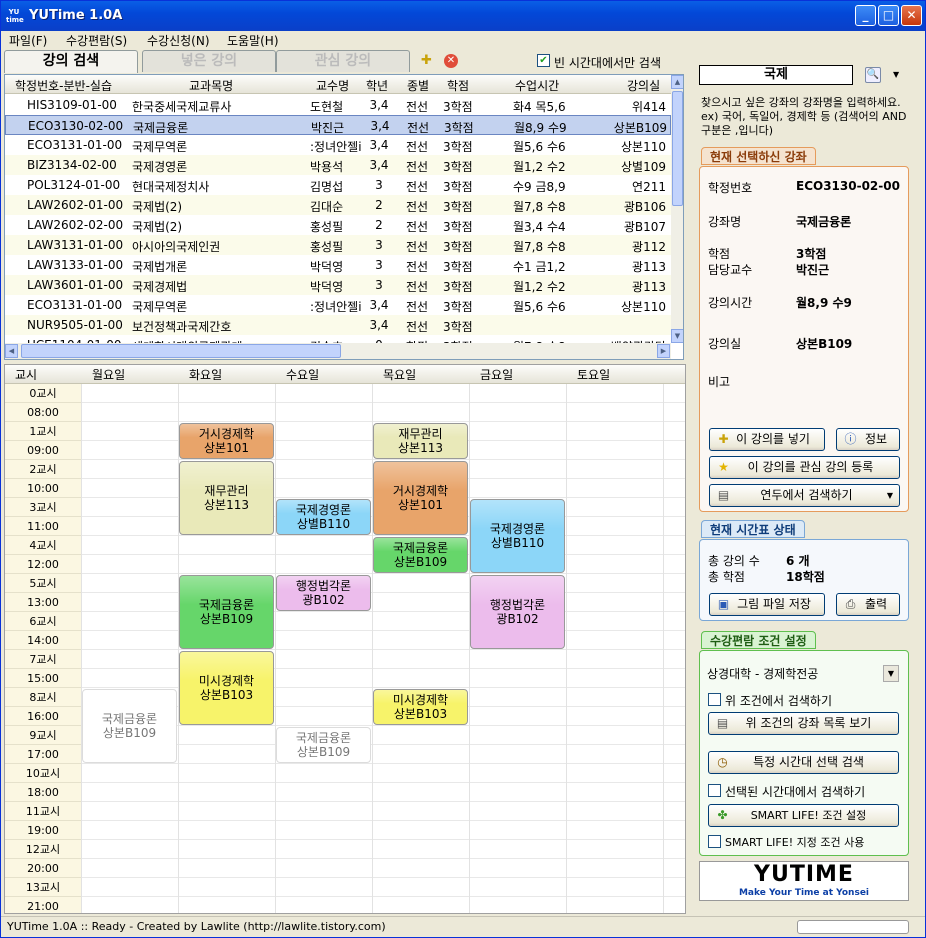 This screenshot has width=926, height=938. I want to click on table-cell: 3, so click(379, 265).